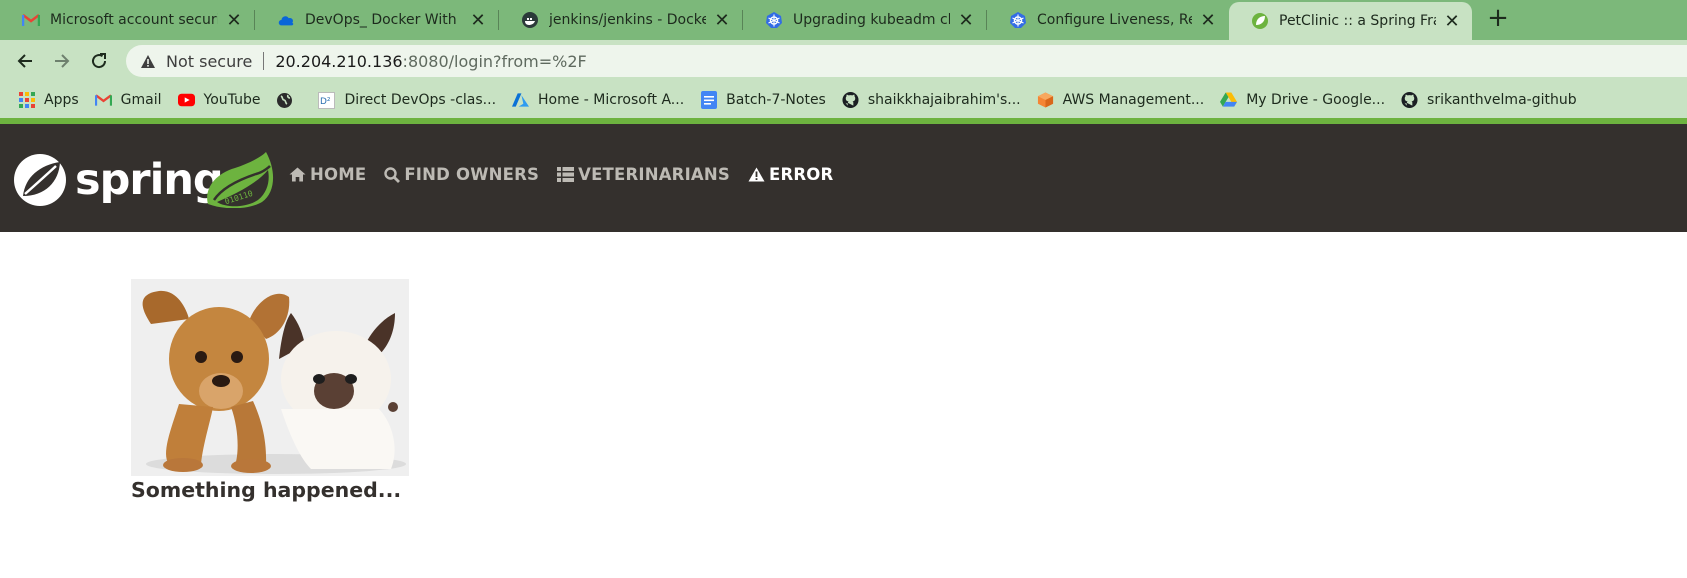 The width and height of the screenshot is (1687, 578). What do you see at coordinates (494, 61) in the screenshot?
I see `url-path: :8080/login?from=%2F` at bounding box center [494, 61].